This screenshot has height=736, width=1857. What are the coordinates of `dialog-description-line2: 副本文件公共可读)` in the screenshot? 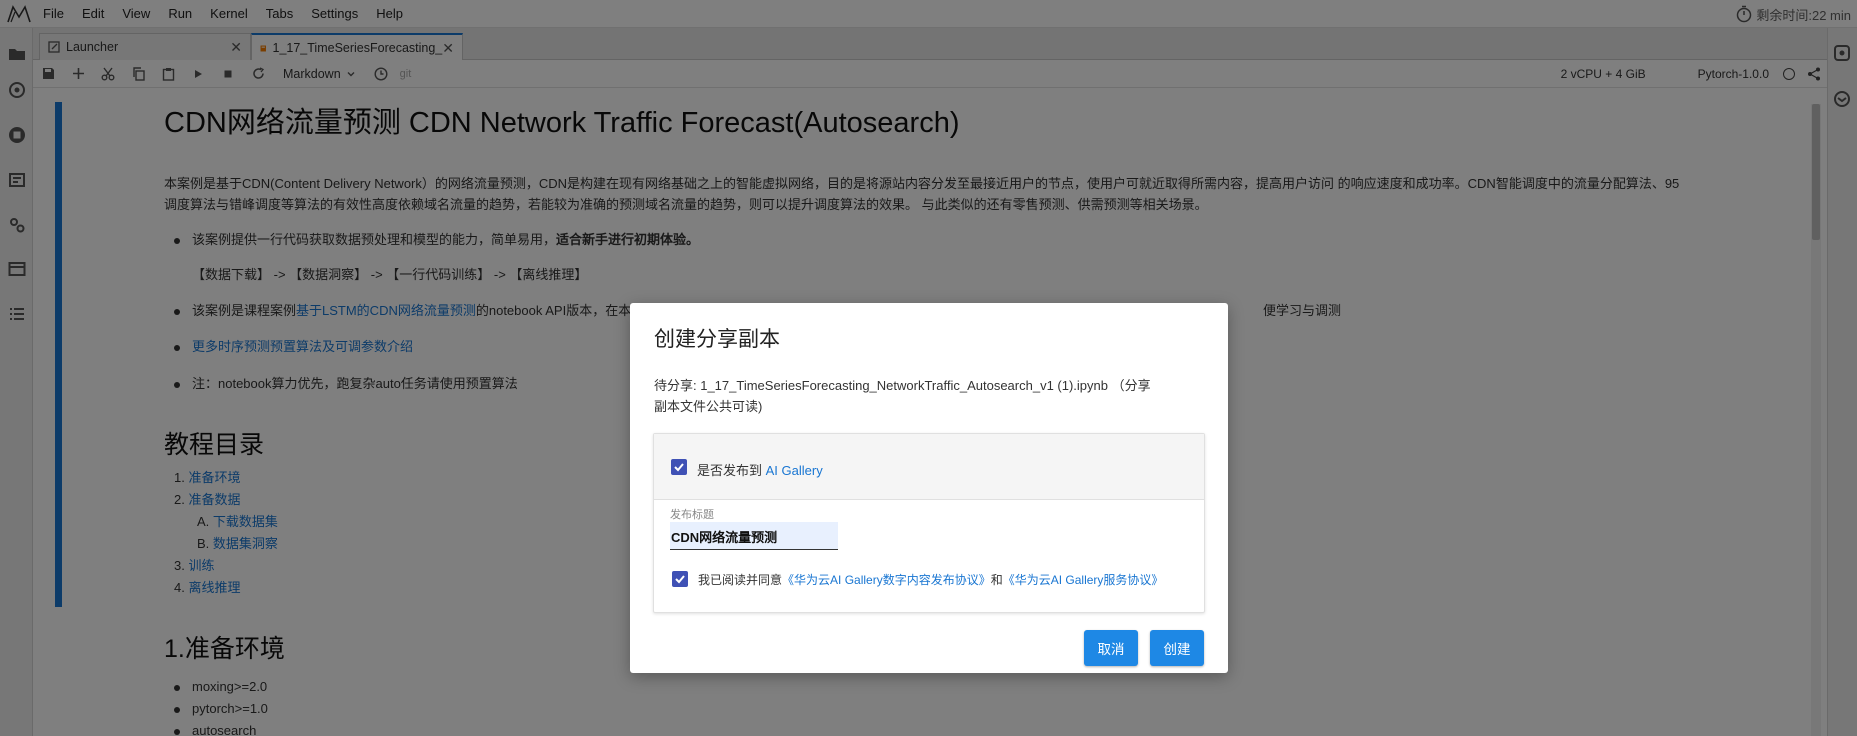 It's located at (708, 406).